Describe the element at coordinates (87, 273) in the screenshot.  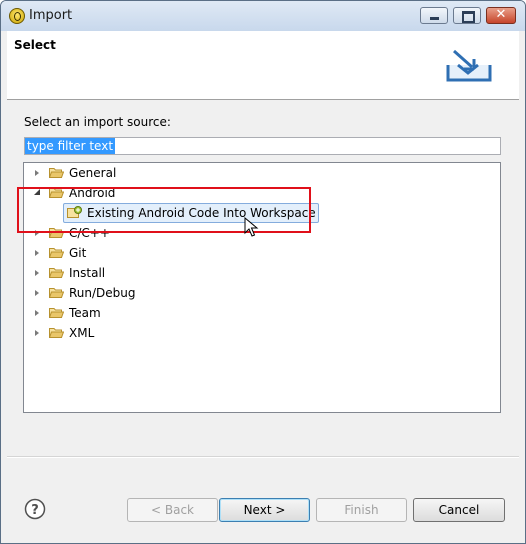
I see `tree-item-label: Install` at that location.